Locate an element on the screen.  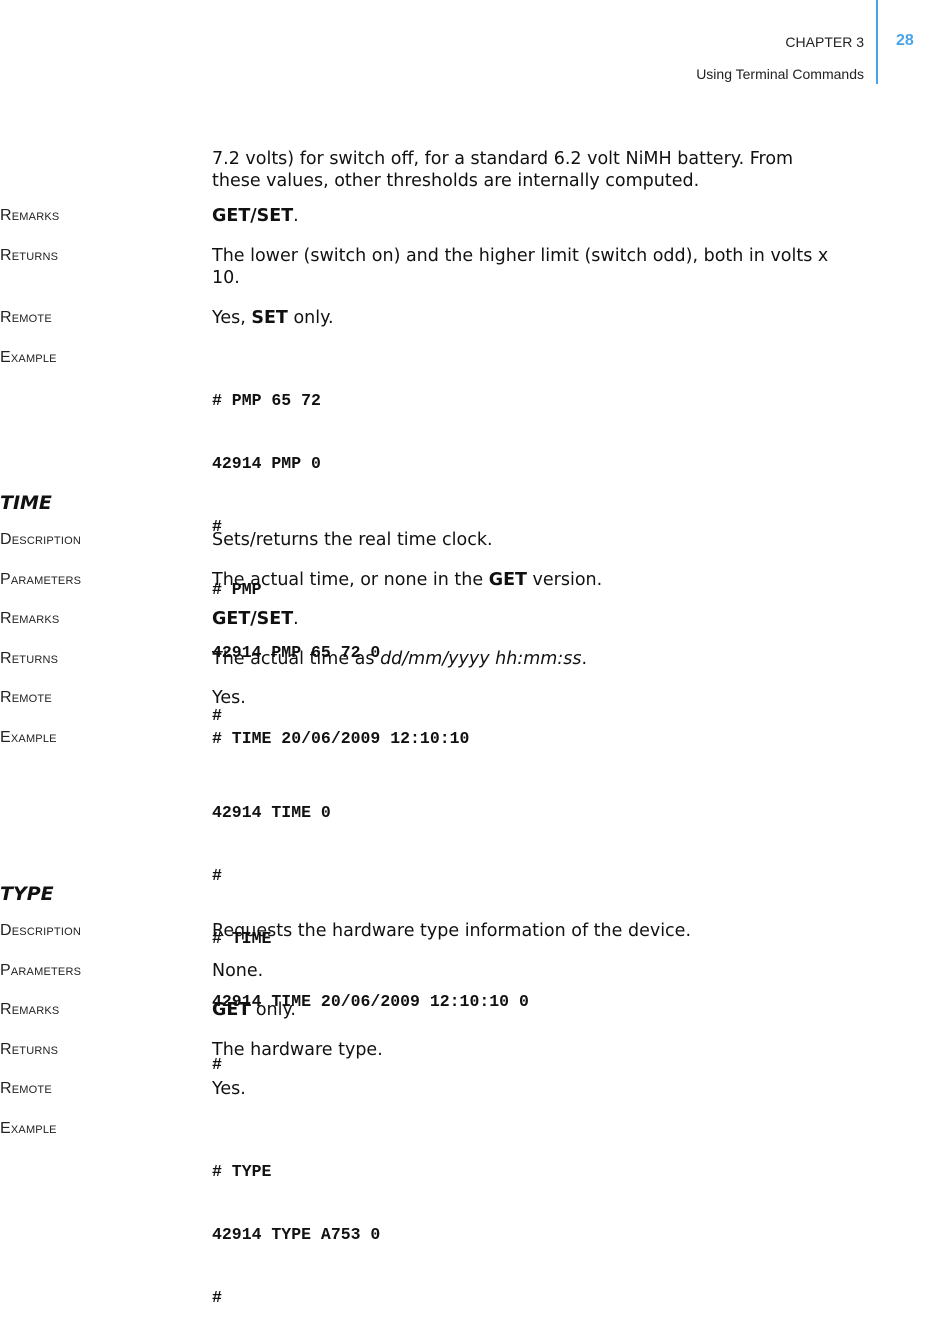
type-remarks-value: GET only. is located at coordinates (547, 1010).